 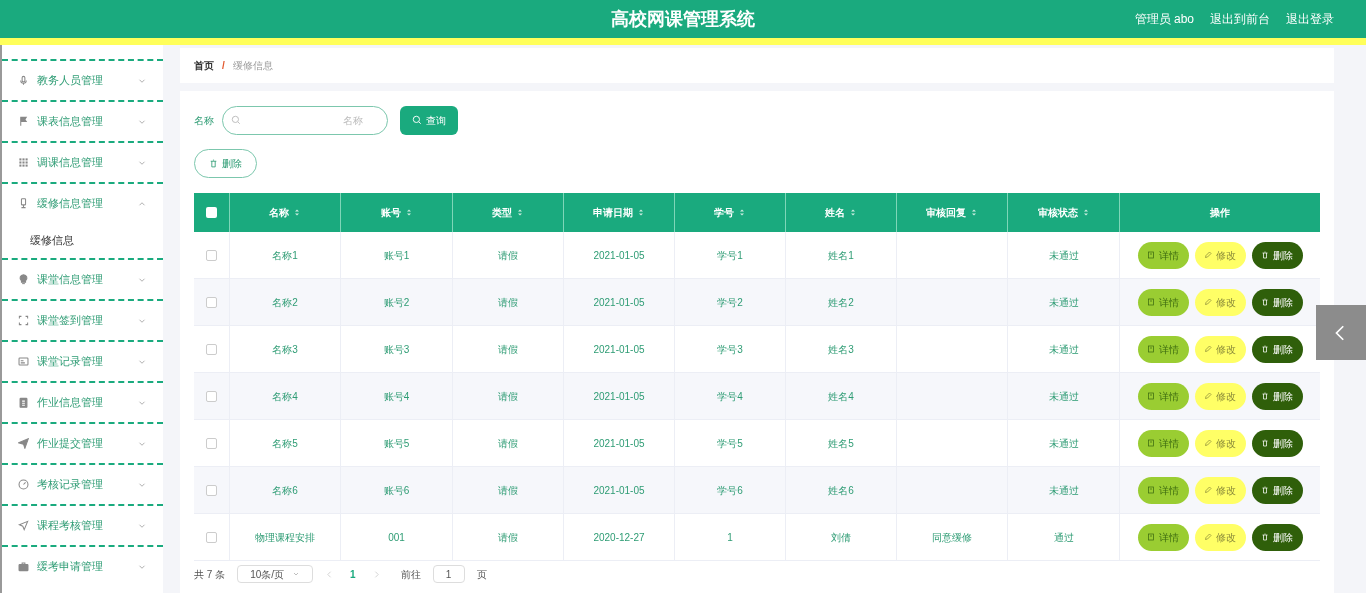 What do you see at coordinates (396, 537) in the screenshot?
I see `table-cell-text: 001` at bounding box center [396, 537].